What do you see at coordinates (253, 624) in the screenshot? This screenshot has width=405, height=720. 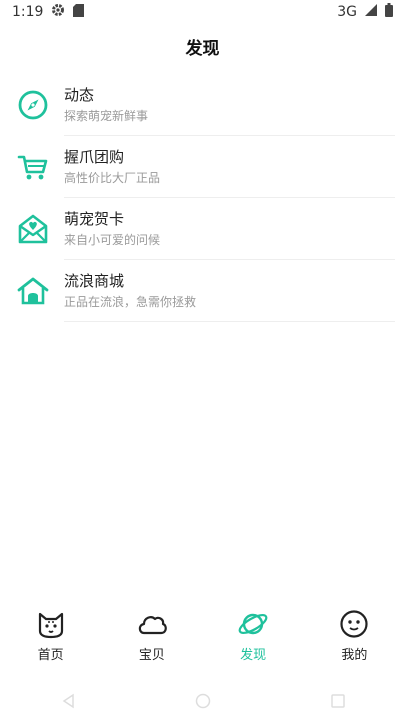 I see `planet-icon` at bounding box center [253, 624].